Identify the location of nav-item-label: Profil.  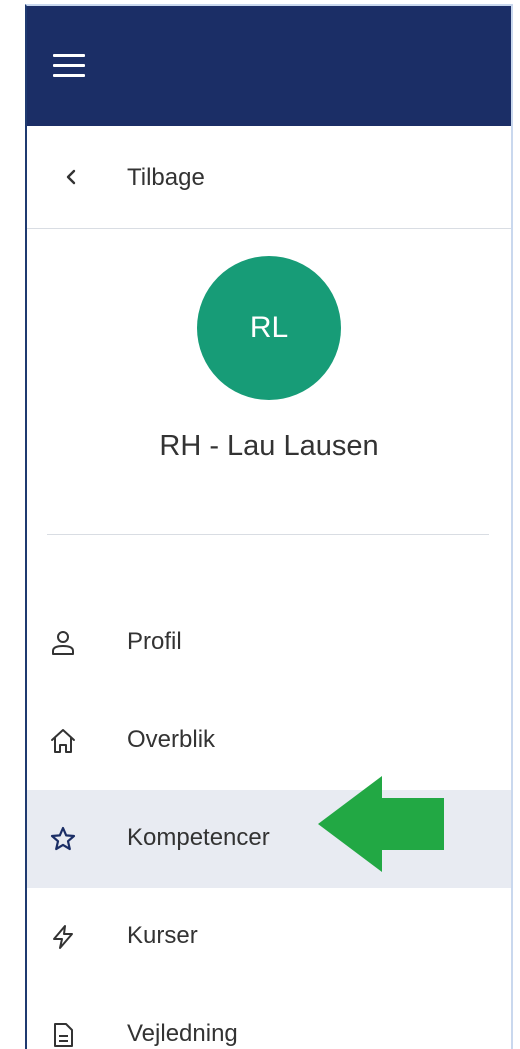
(154, 641).